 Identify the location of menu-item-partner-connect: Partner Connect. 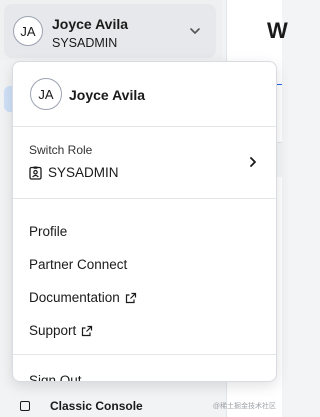
(78, 264).